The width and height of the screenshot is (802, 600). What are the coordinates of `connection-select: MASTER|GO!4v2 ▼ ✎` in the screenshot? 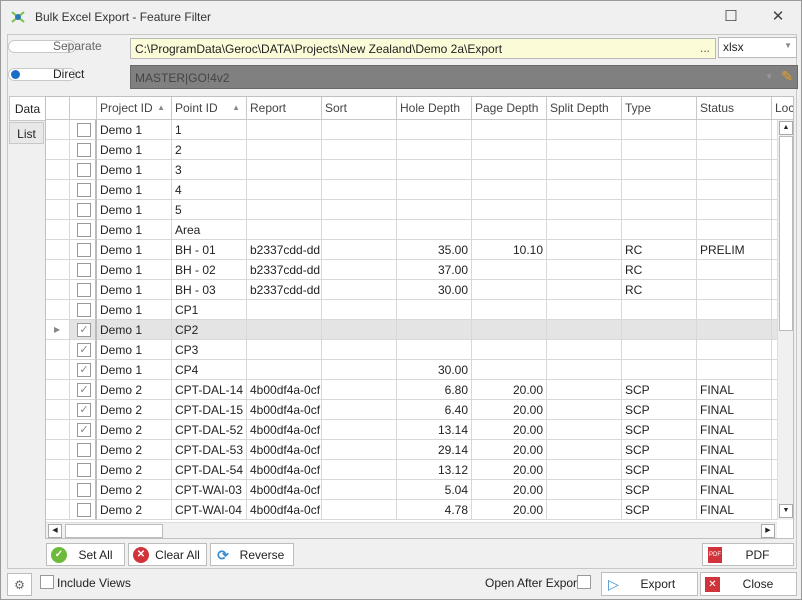 It's located at (464, 77).